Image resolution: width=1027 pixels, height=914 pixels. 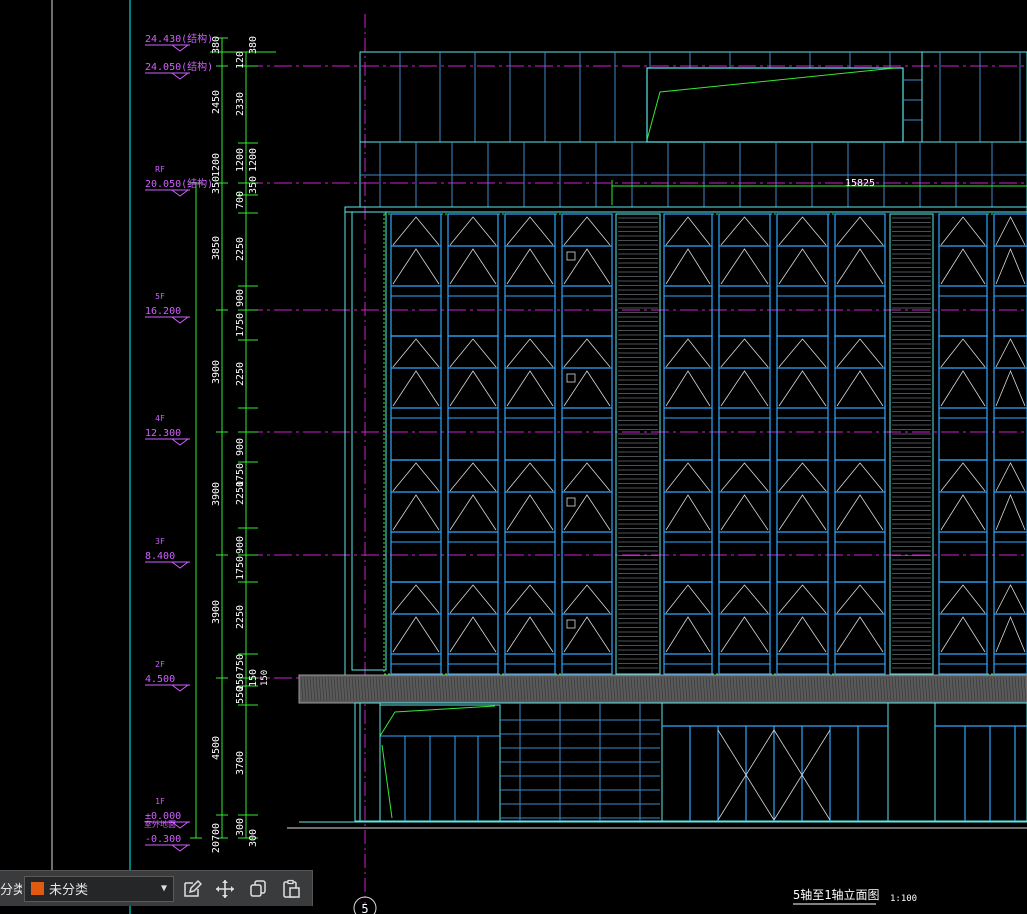 What do you see at coordinates (216, 372) in the screenshot?
I see `dim-outer-value: 3900` at bounding box center [216, 372].